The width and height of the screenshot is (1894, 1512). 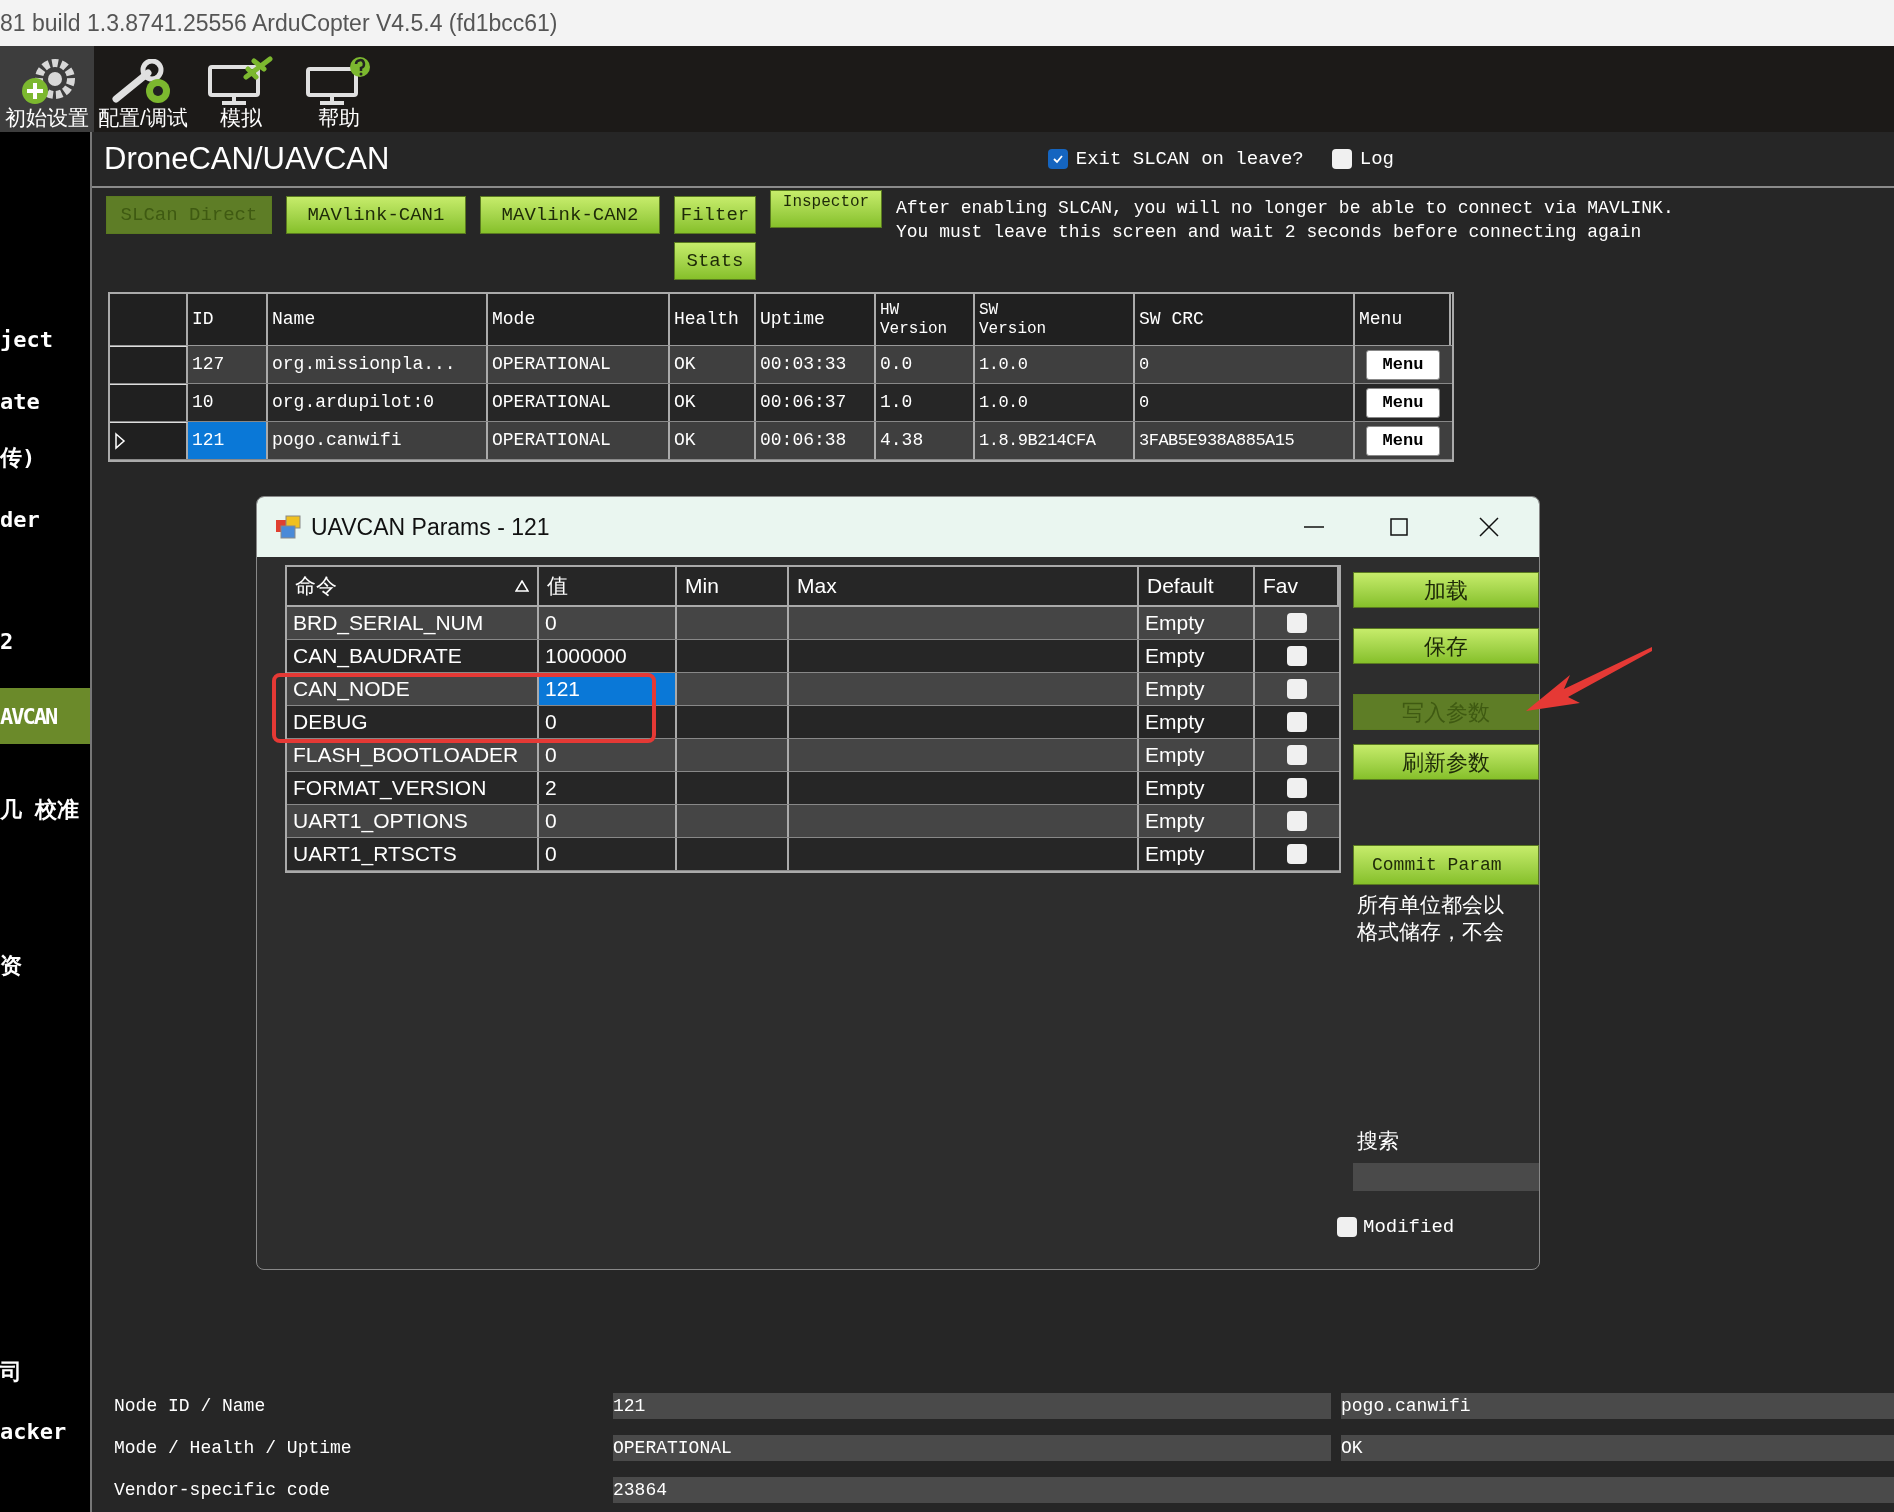 I want to click on toolbar-button: 模拟, so click(x=241, y=89).